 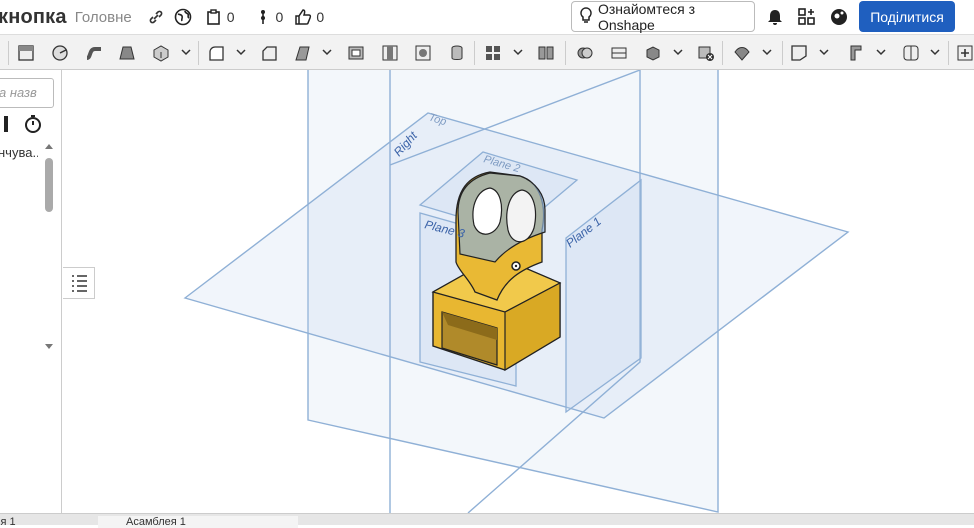 I want to click on chamfer-tool-icon, so click(x=269, y=53).